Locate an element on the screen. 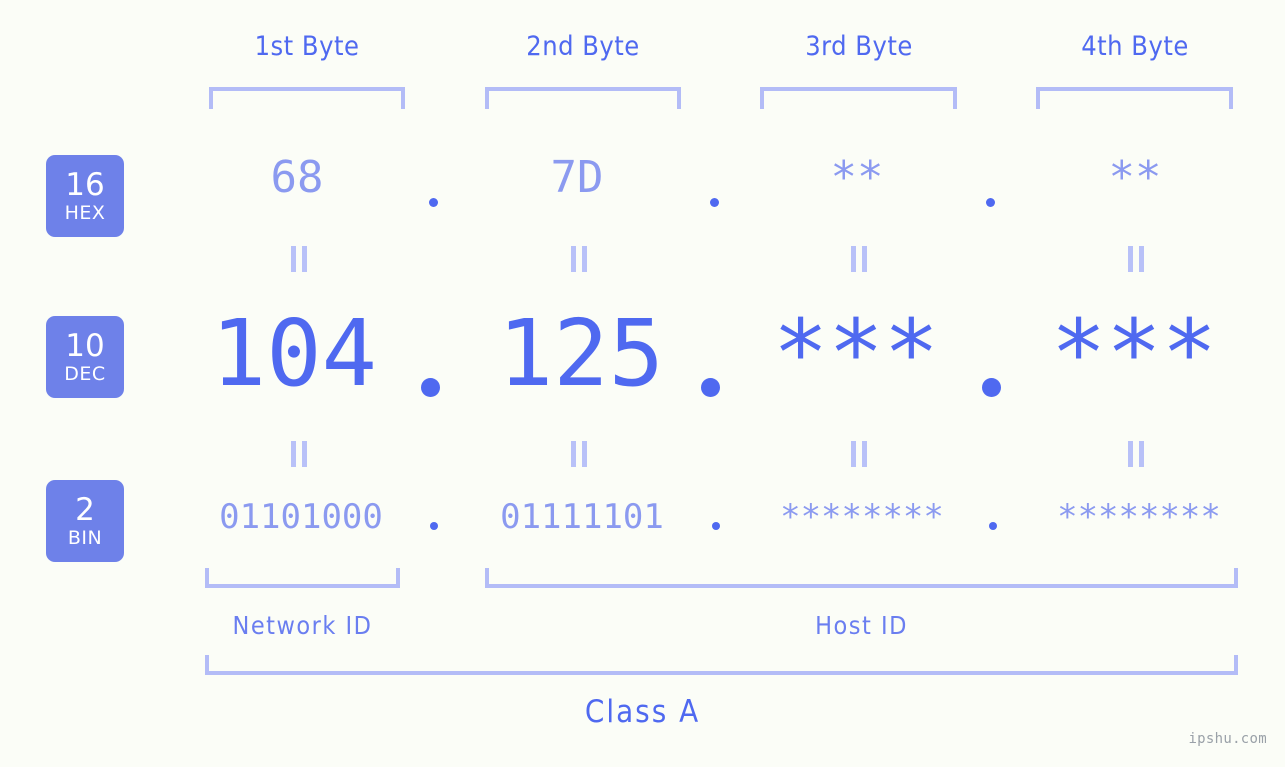 Image resolution: width=1285 pixels, height=767 pixels. network-id-bracket is located at coordinates (302, 578).